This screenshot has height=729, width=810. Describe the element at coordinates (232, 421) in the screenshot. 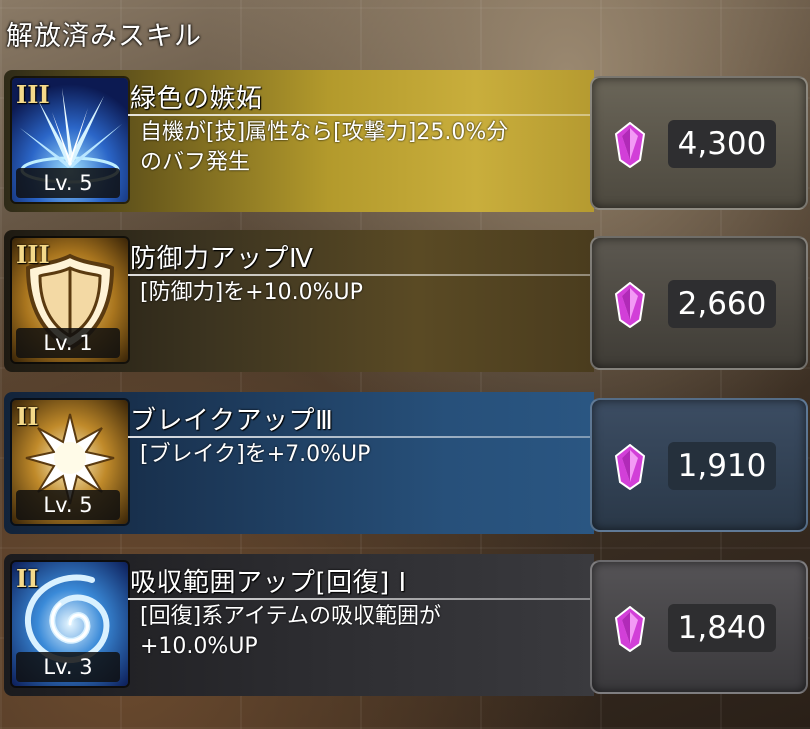

I see `skill-name: ブレイクアップⅢ` at that location.